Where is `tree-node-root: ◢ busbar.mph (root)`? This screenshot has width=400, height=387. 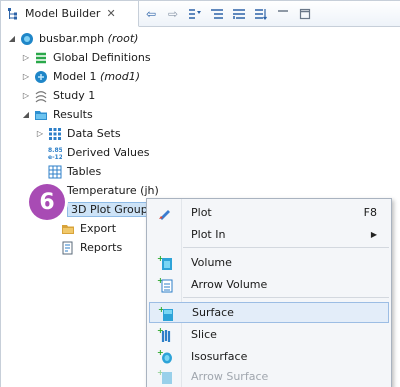
tree-node-root: ◢ busbar.mph (root) is located at coordinates (73, 38).